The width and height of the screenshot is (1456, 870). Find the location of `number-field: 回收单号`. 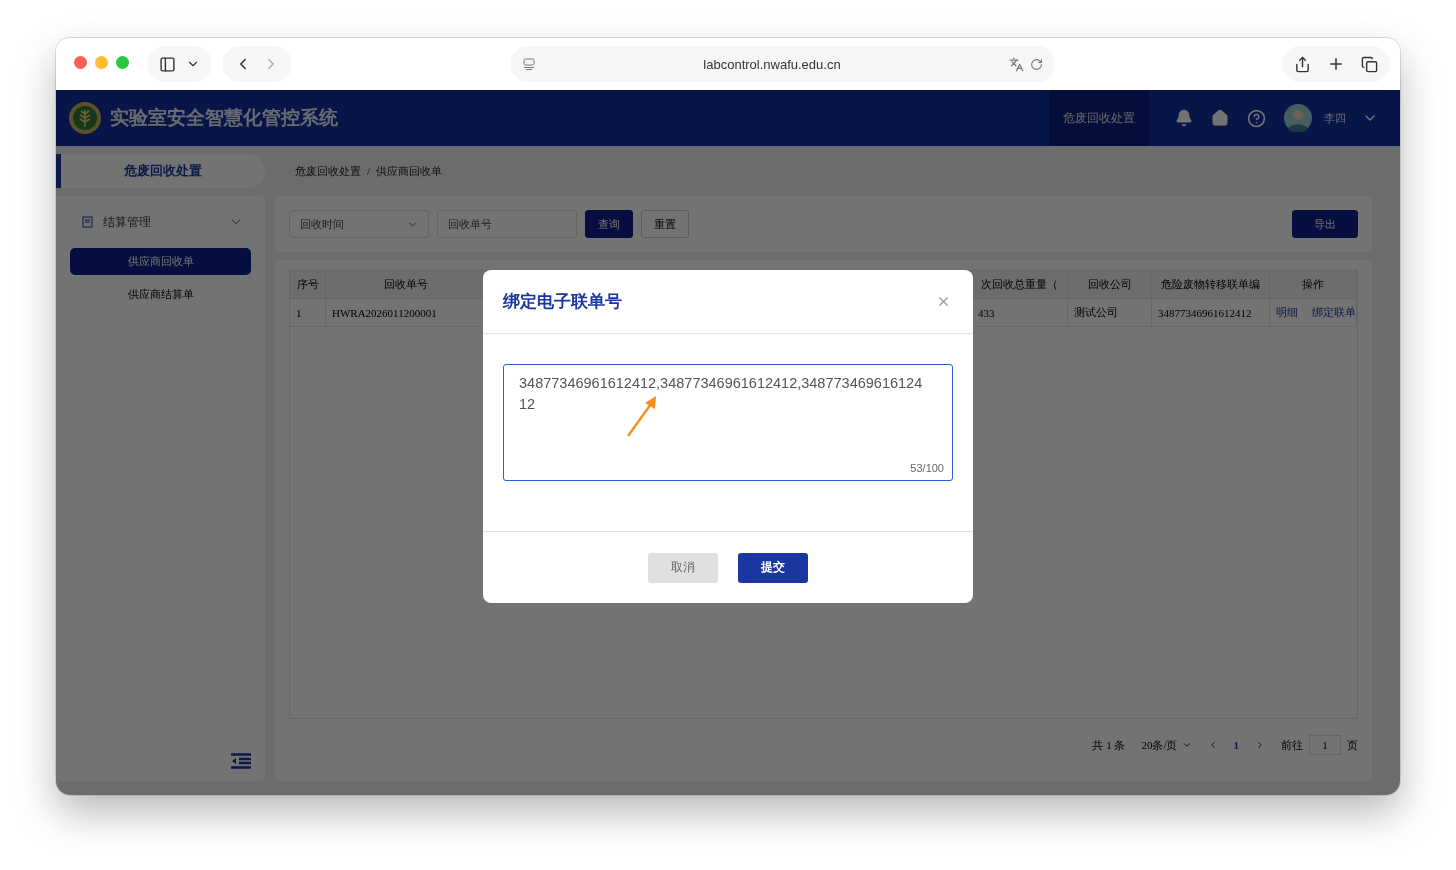

number-field: 回收单号 is located at coordinates (507, 224).